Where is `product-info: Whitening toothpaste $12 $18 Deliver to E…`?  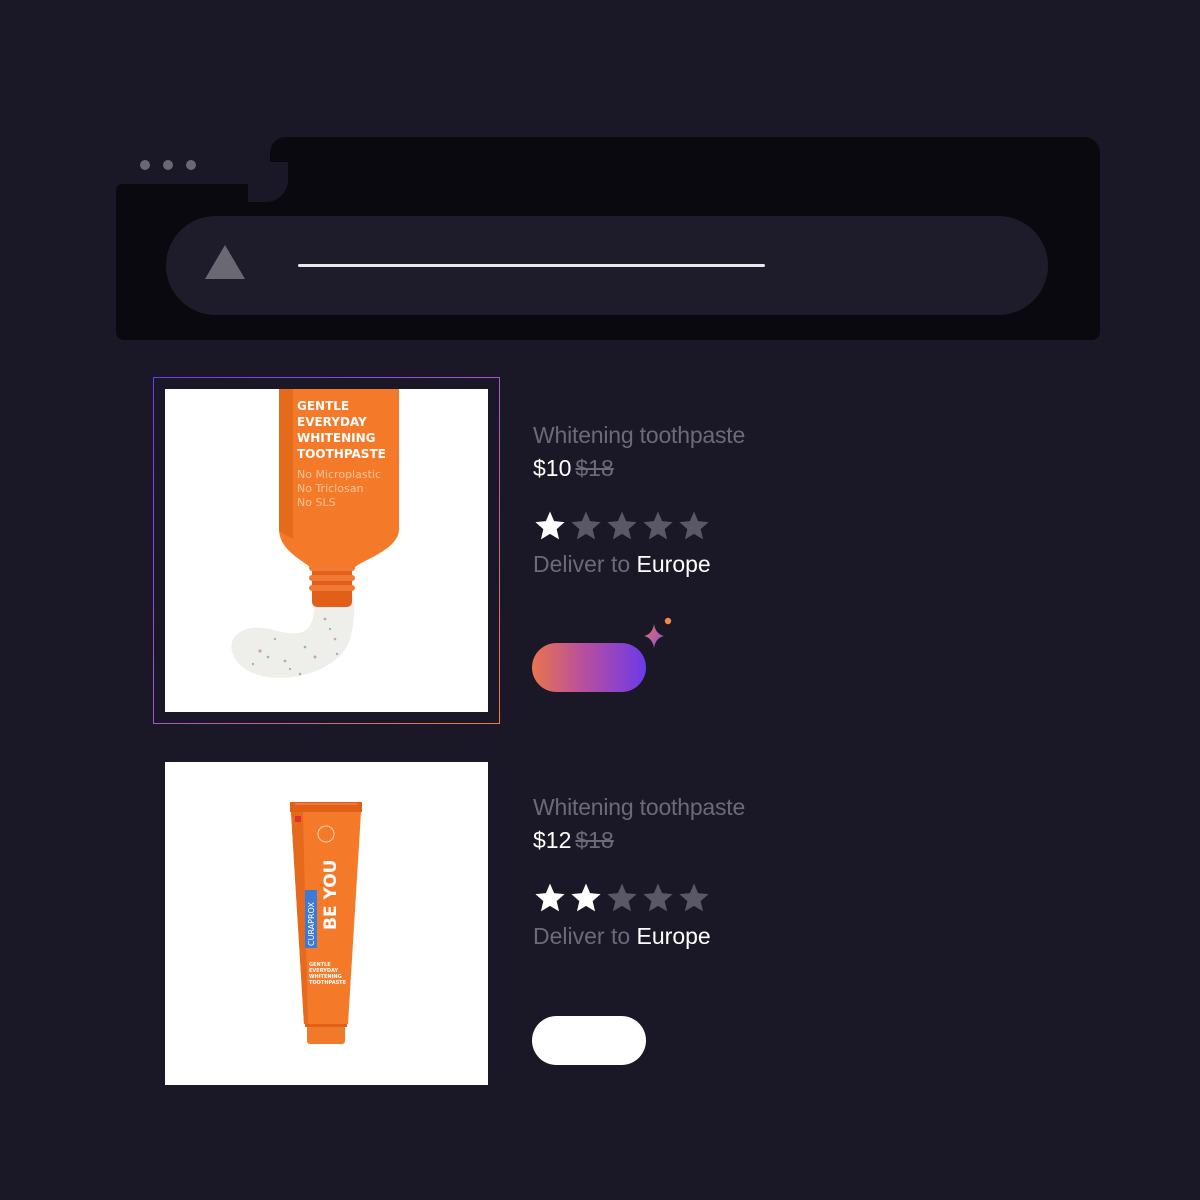
product-info: Whitening toothpaste $12 $18 Deliver to E… is located at coordinates (639, 871).